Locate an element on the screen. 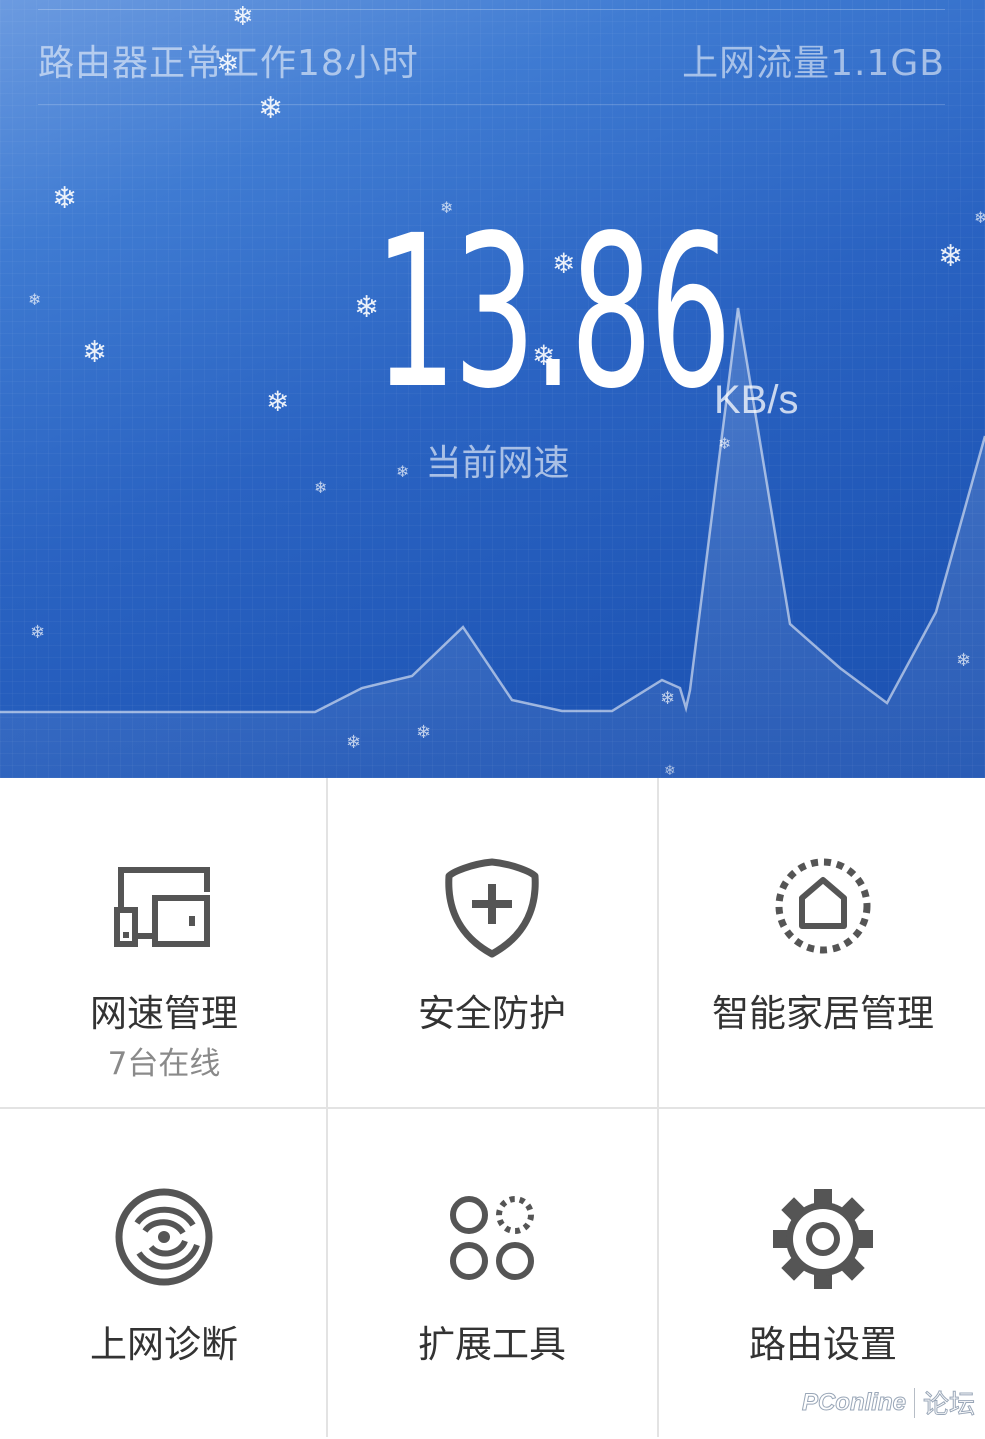 The height and width of the screenshot is (1439, 985). top-divider is located at coordinates (491, 9).